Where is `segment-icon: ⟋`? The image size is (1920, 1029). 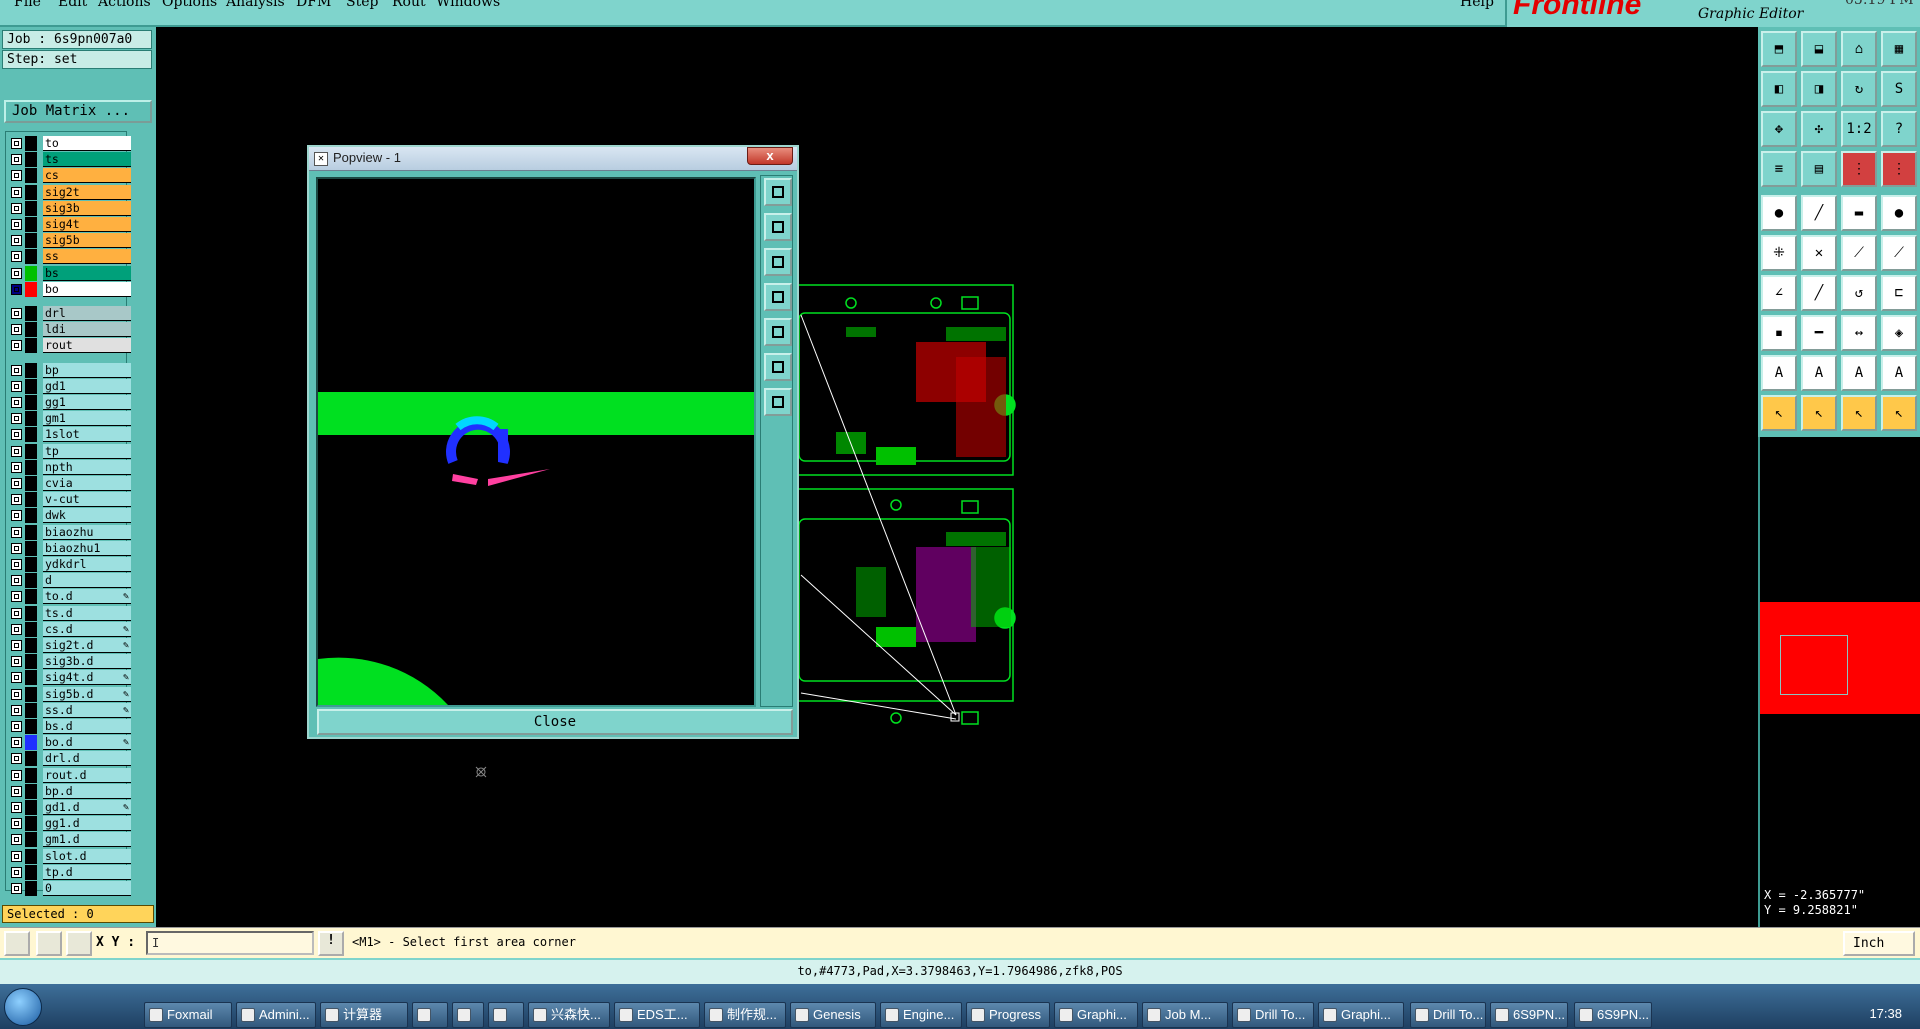
segment-icon: ⟋ is located at coordinates (1859, 253).